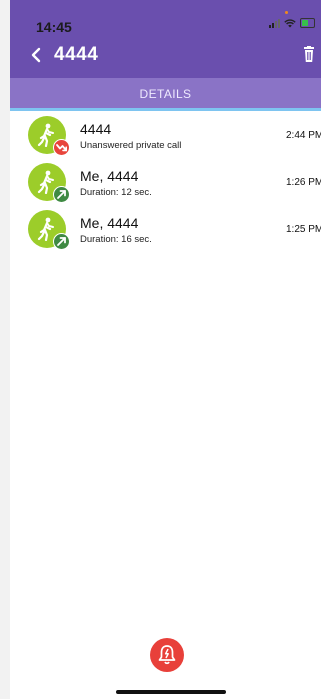 The image size is (321, 699). Describe the element at coordinates (76, 54) in the screenshot. I see `contact-title: 4444` at that location.